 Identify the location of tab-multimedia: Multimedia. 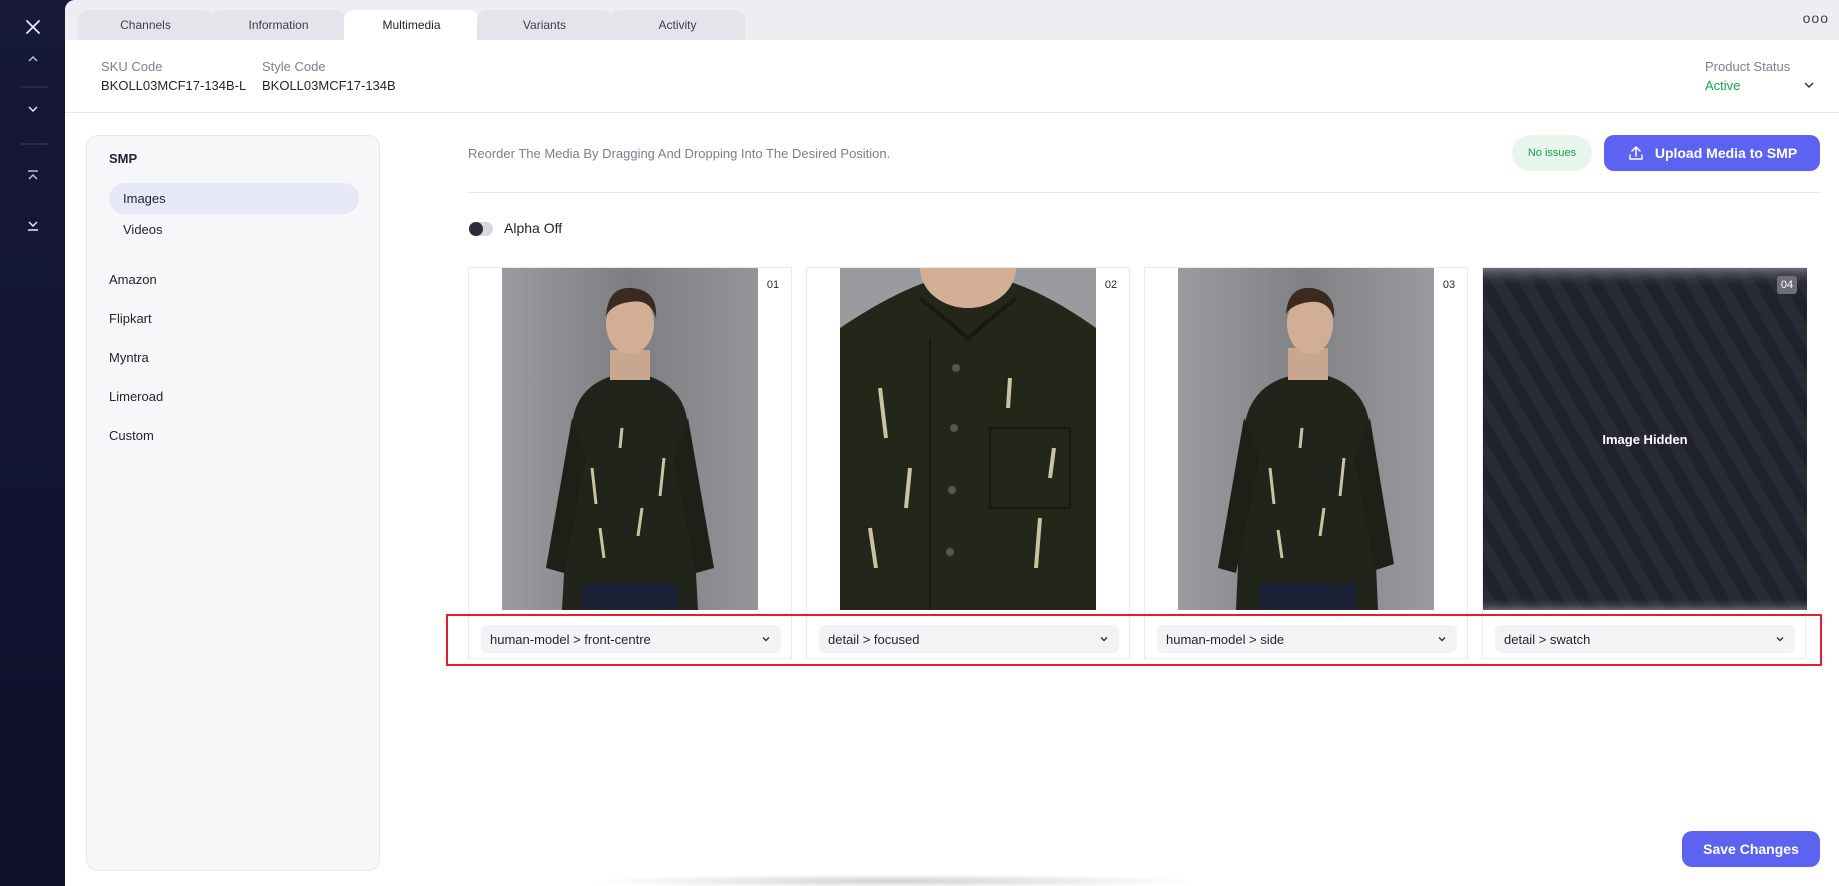
(411, 25).